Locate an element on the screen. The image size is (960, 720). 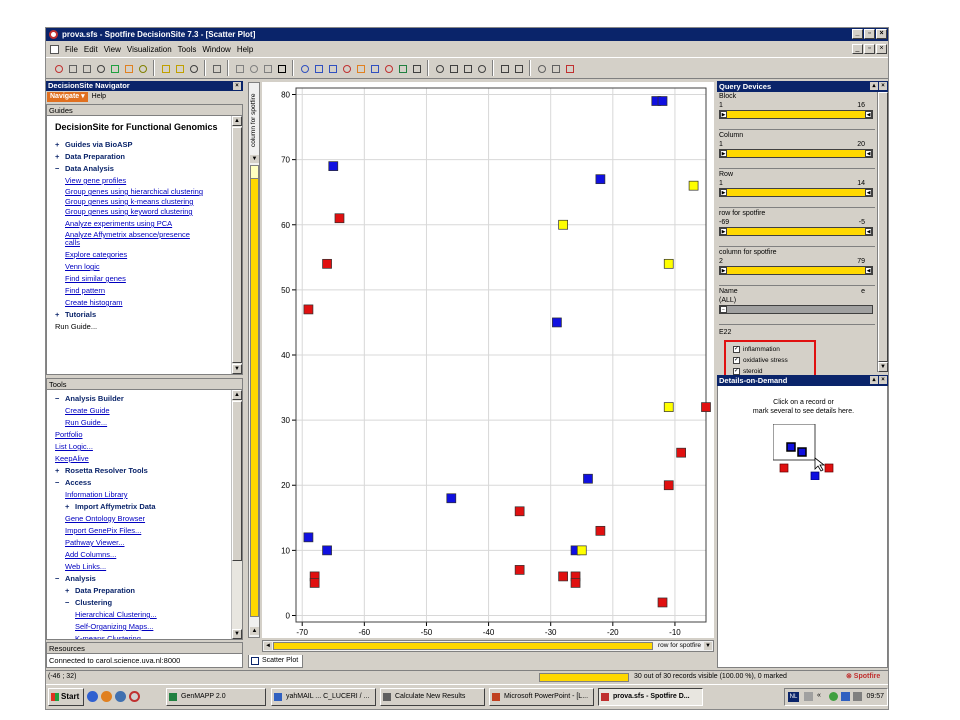
open-icon is located at coordinates (165, 68).